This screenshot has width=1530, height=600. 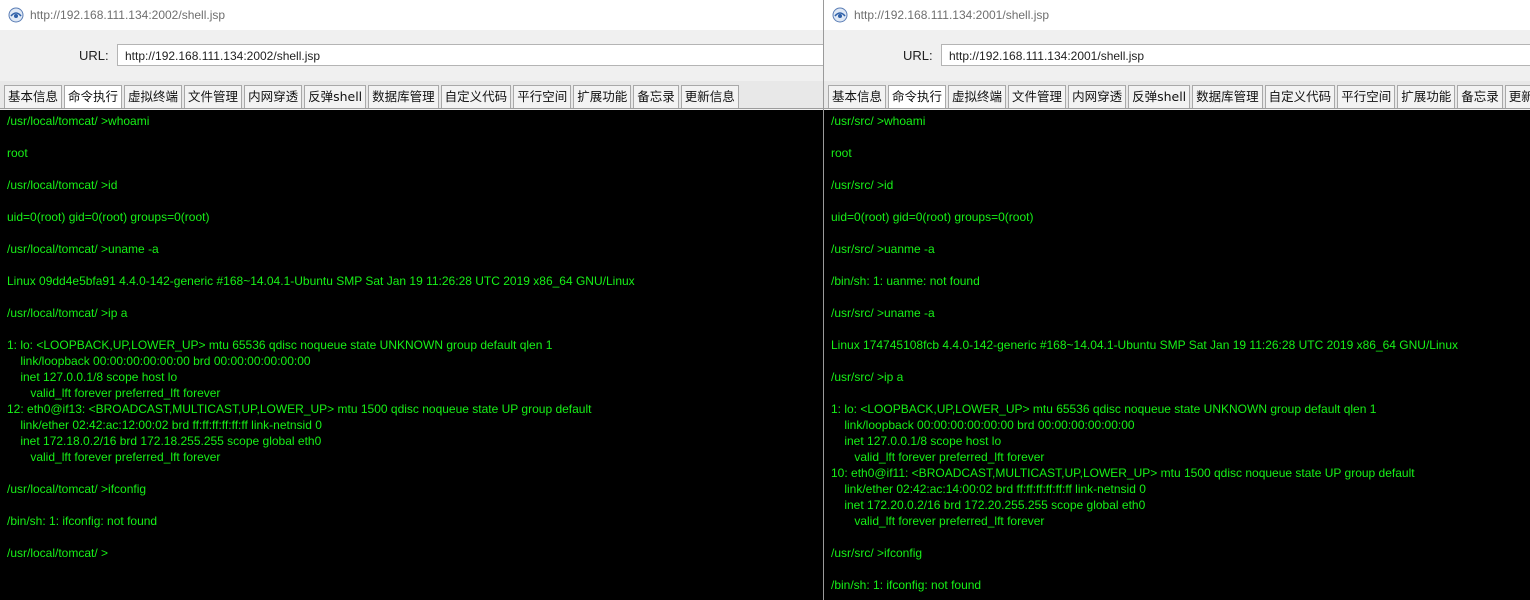 What do you see at coordinates (905, 281) in the screenshot?
I see `terminal-line: /bin/sh: 1: uanme: not found` at bounding box center [905, 281].